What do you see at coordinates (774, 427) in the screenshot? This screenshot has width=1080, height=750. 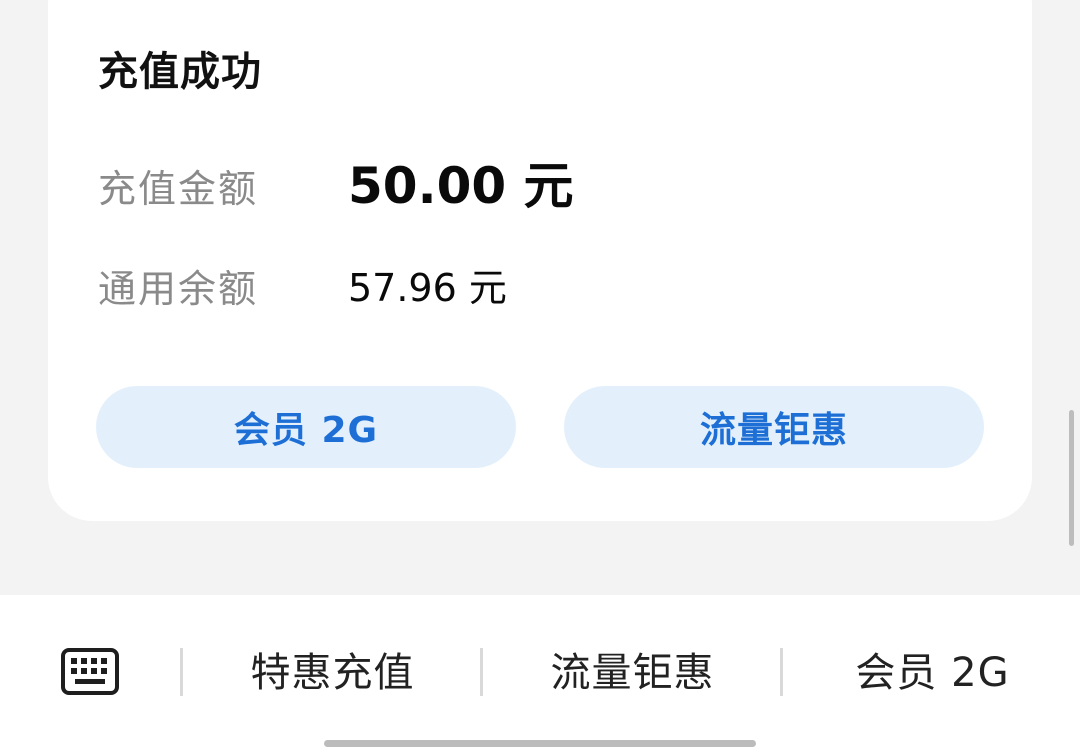 I see `data-deals-button: 流量钜惠` at bounding box center [774, 427].